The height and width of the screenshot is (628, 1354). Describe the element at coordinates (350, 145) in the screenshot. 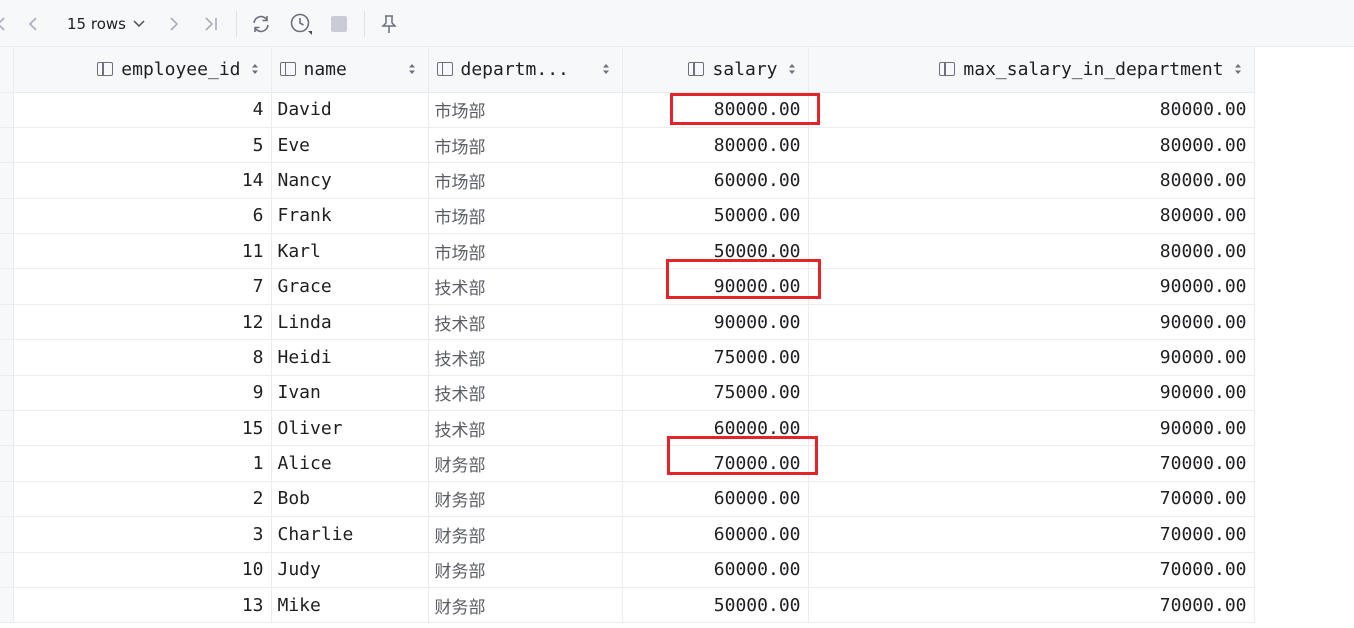

I see `cell-name: Eve` at that location.